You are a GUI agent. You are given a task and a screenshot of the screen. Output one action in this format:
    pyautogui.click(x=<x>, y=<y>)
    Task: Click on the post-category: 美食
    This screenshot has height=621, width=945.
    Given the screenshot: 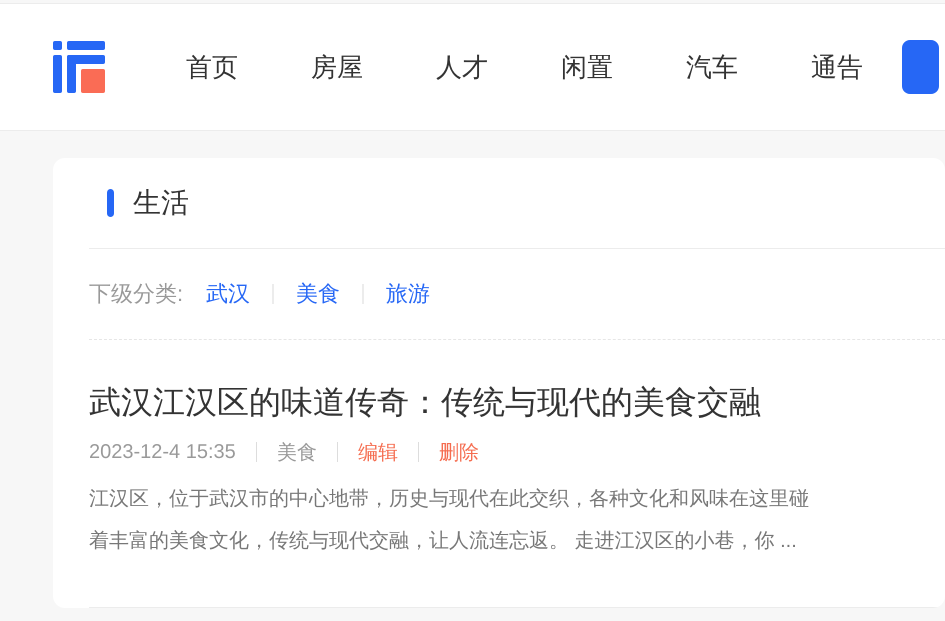 What is the action you would take?
    pyautogui.click(x=296, y=453)
    